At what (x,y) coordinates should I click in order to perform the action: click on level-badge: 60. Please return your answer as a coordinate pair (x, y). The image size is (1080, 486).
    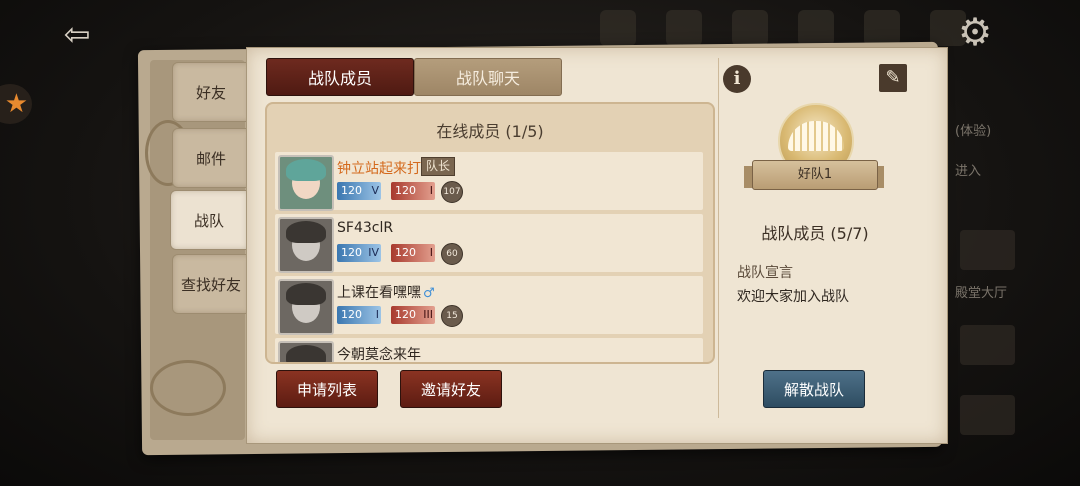
    Looking at the image, I should click on (452, 254).